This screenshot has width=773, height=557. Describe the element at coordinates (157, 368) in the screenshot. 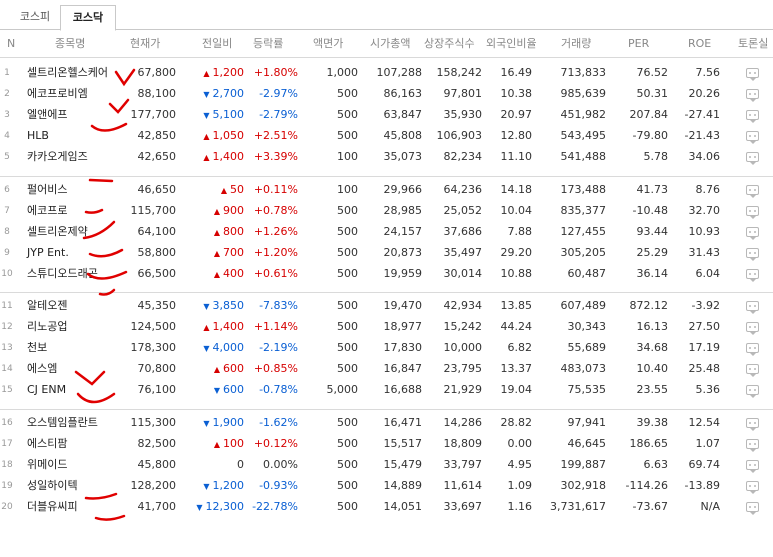

I see `current-price: 70,800` at that location.